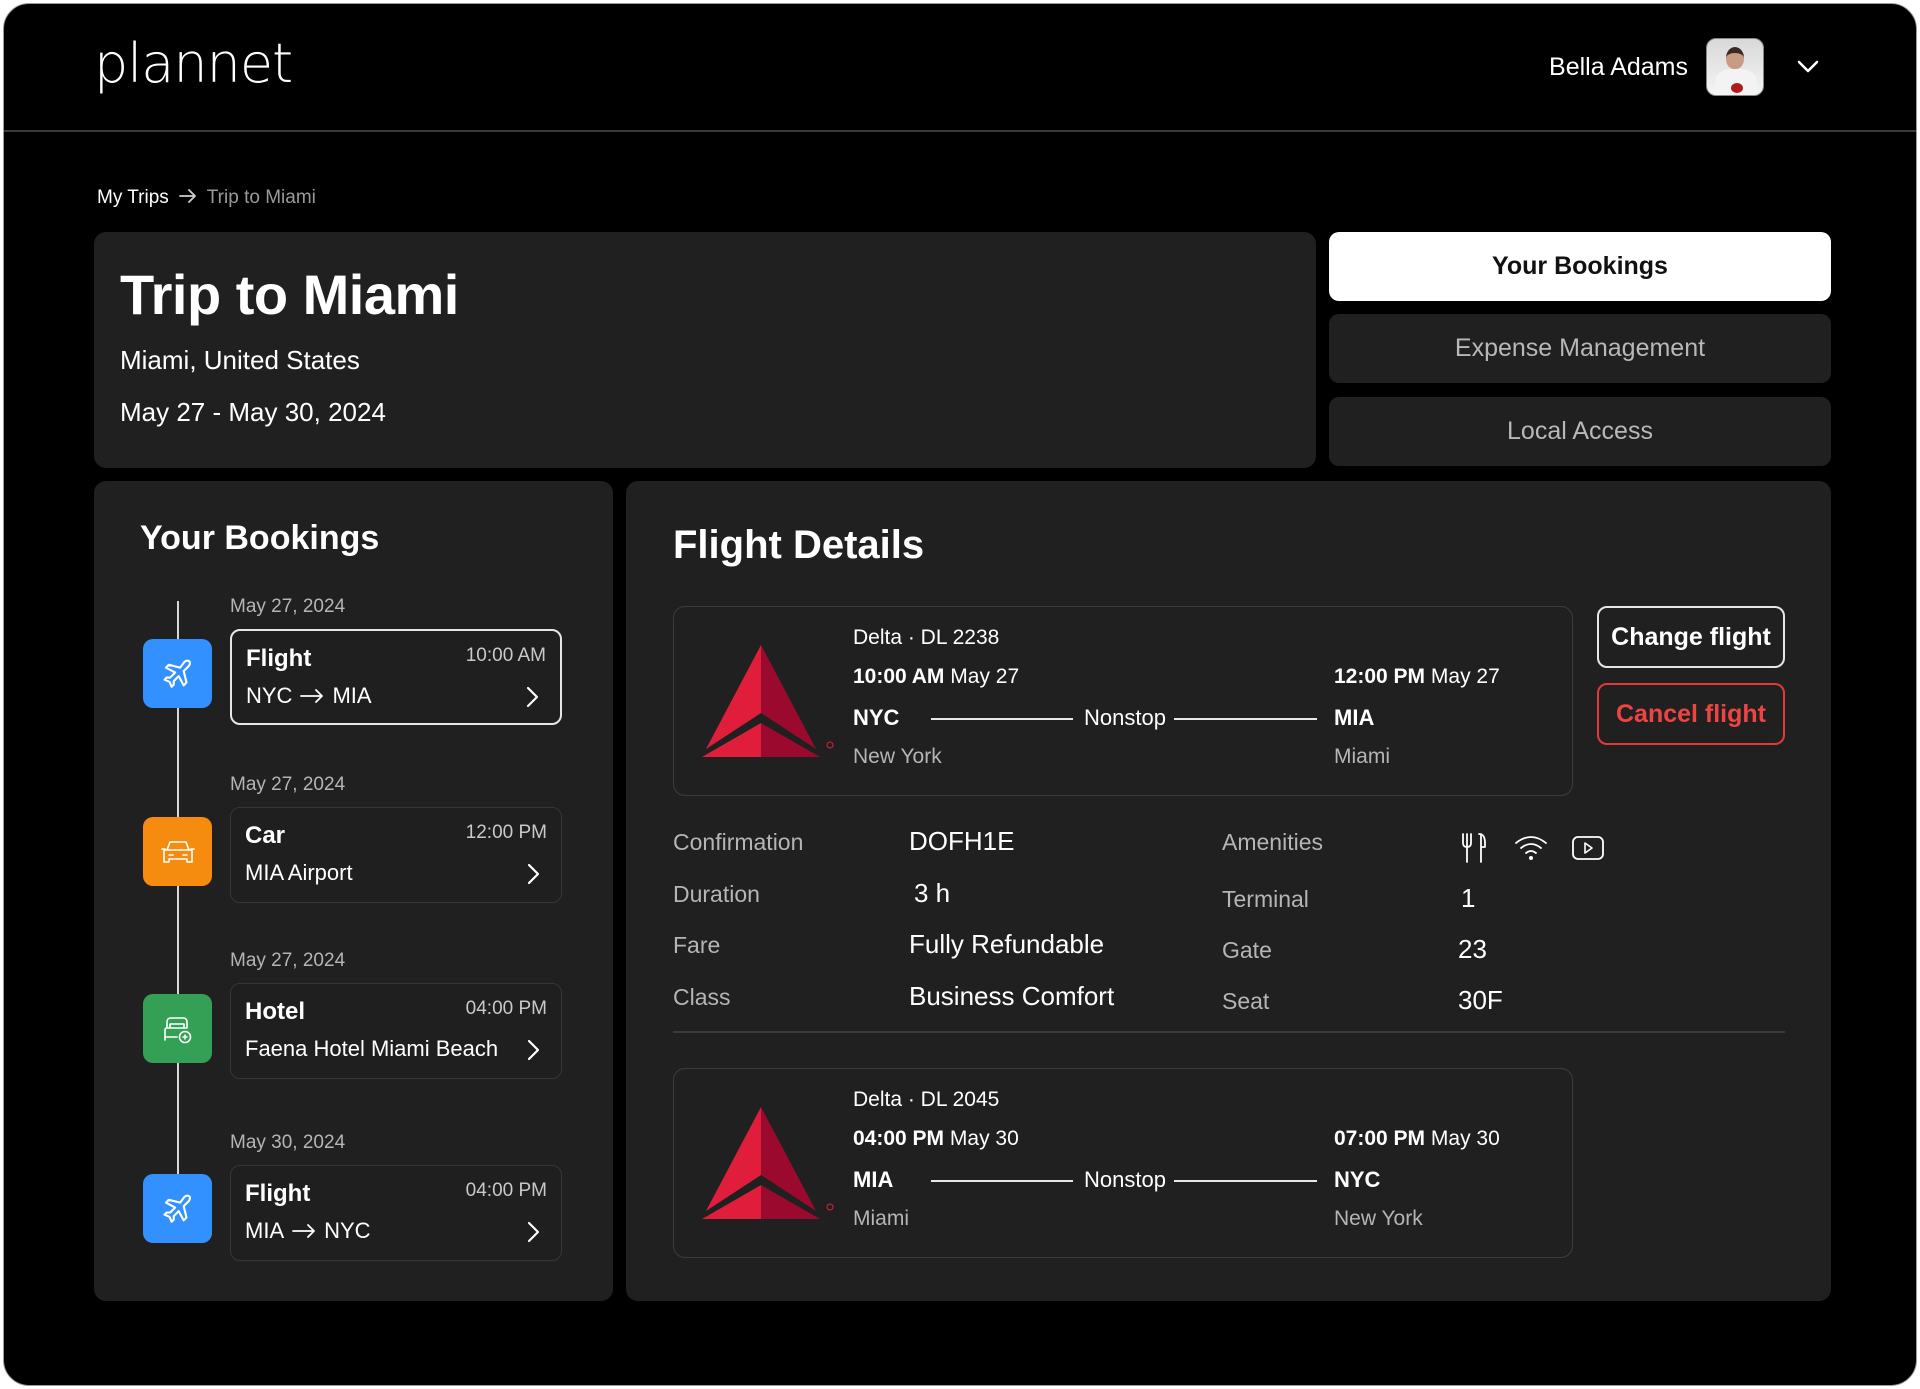  Describe the element at coordinates (505, 655) in the screenshot. I see `booking-time: 10:00 AM` at that location.